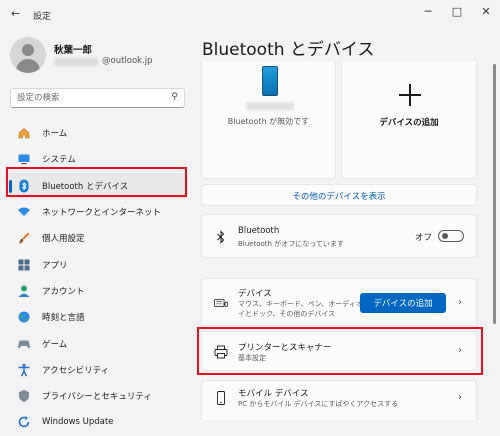 The height and width of the screenshot is (436, 500). What do you see at coordinates (288, 50) in the screenshot?
I see `page-title: Bluetooth とデバイス` at bounding box center [288, 50].